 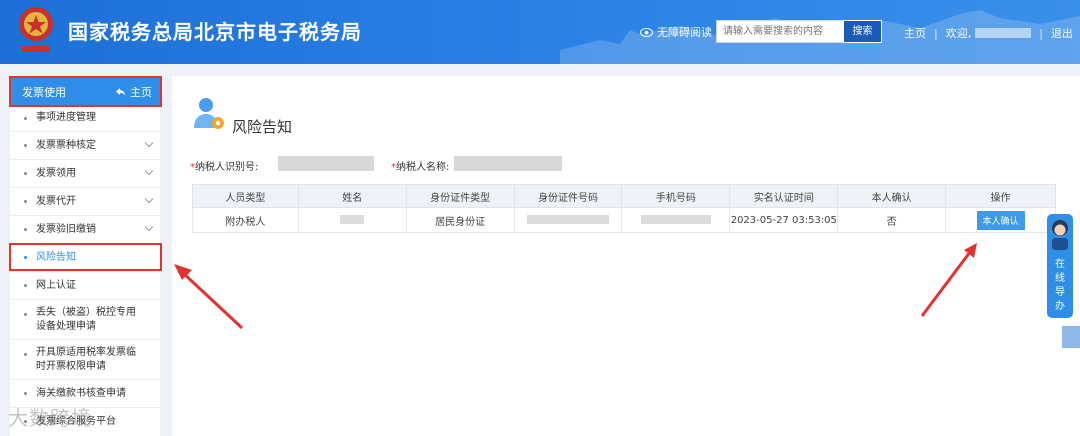 I want to click on welcome-text: 欢迎,, so click(x=958, y=33).